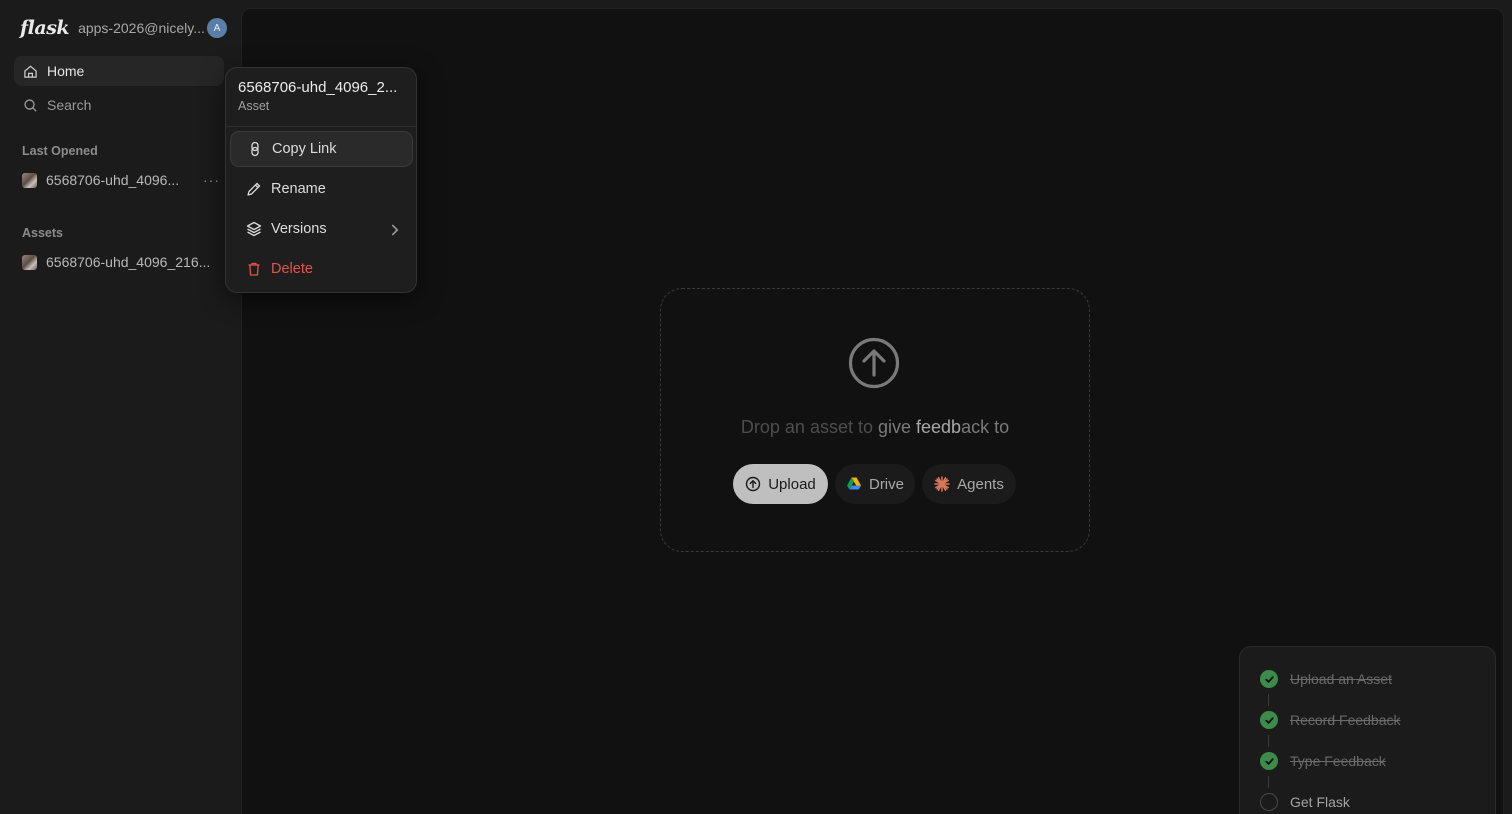  What do you see at coordinates (69, 105) in the screenshot?
I see `sidebar-item-label: Search` at bounding box center [69, 105].